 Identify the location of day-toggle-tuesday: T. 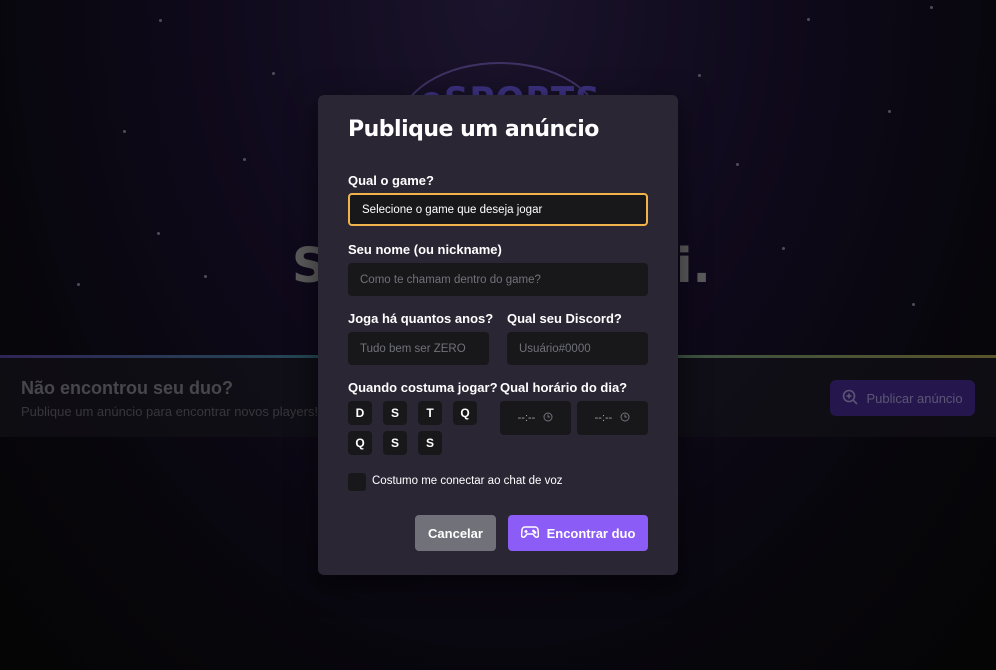
(430, 413).